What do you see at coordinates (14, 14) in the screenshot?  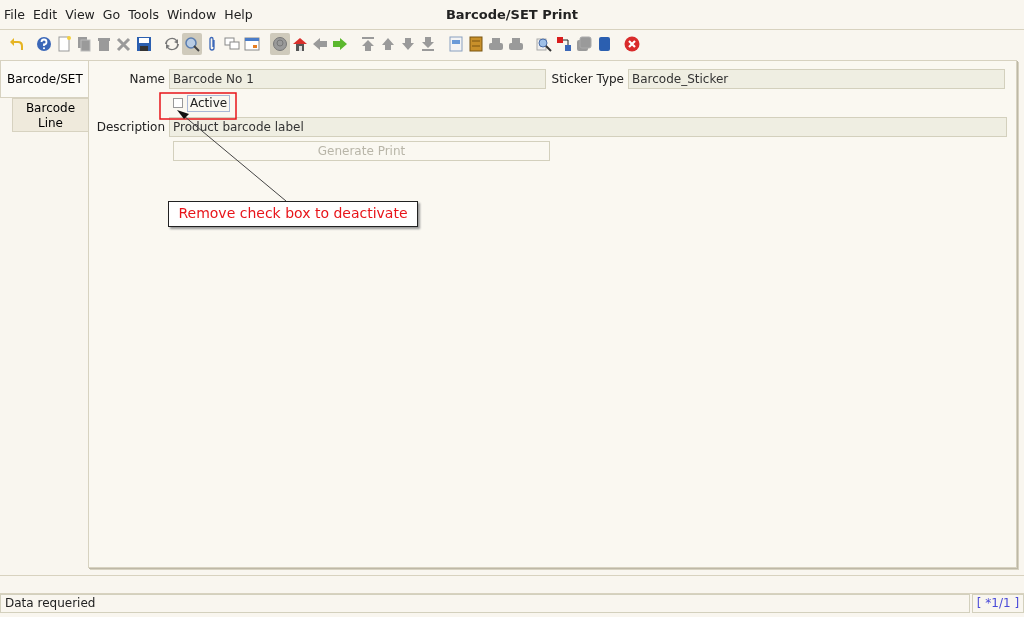 I see `menu-item: File` at bounding box center [14, 14].